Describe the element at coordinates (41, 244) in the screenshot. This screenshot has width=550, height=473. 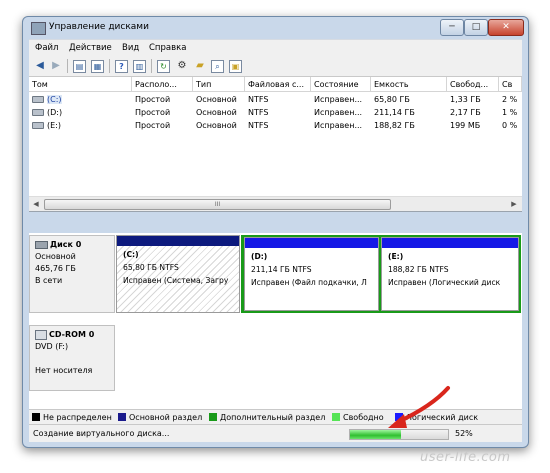
I see `hard-disk-icon` at that location.